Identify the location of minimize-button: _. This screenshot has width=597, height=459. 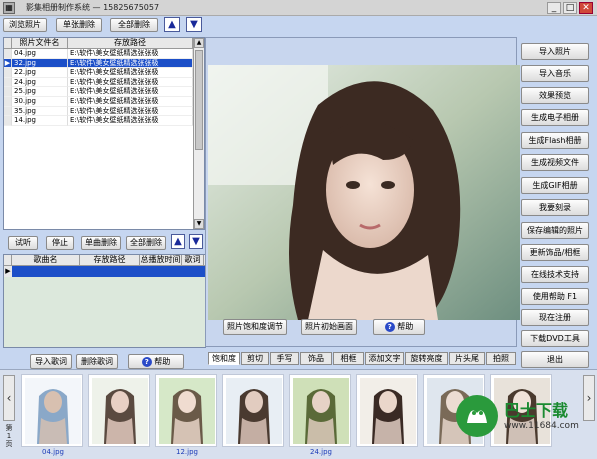
(554, 8).